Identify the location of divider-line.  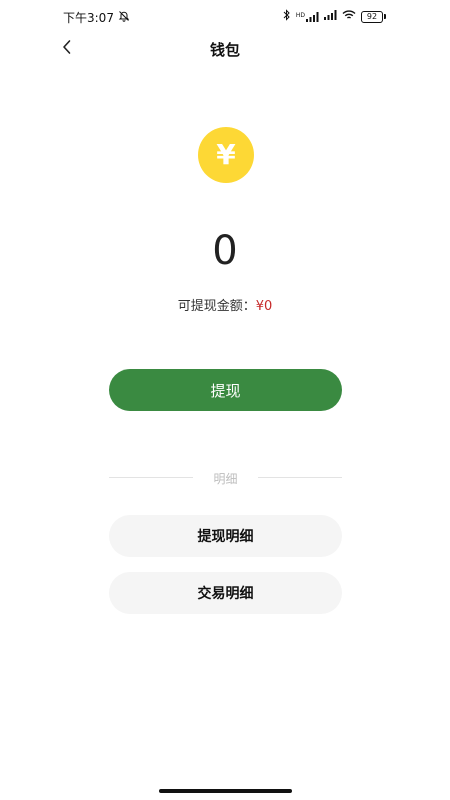
(300, 477).